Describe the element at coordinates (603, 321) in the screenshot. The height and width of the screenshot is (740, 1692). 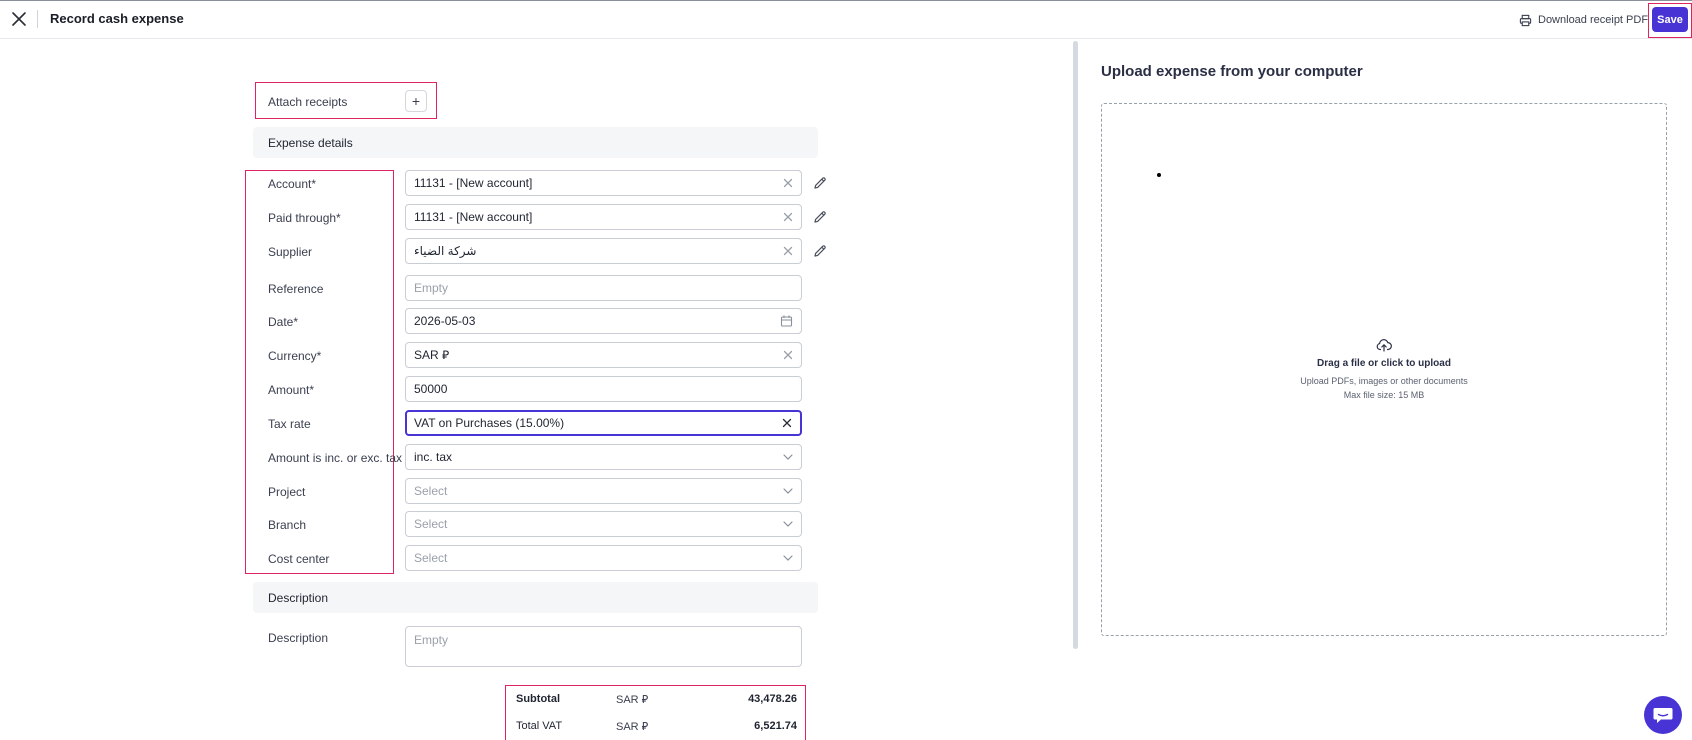
I see `date-field: 2026-05-03` at that location.